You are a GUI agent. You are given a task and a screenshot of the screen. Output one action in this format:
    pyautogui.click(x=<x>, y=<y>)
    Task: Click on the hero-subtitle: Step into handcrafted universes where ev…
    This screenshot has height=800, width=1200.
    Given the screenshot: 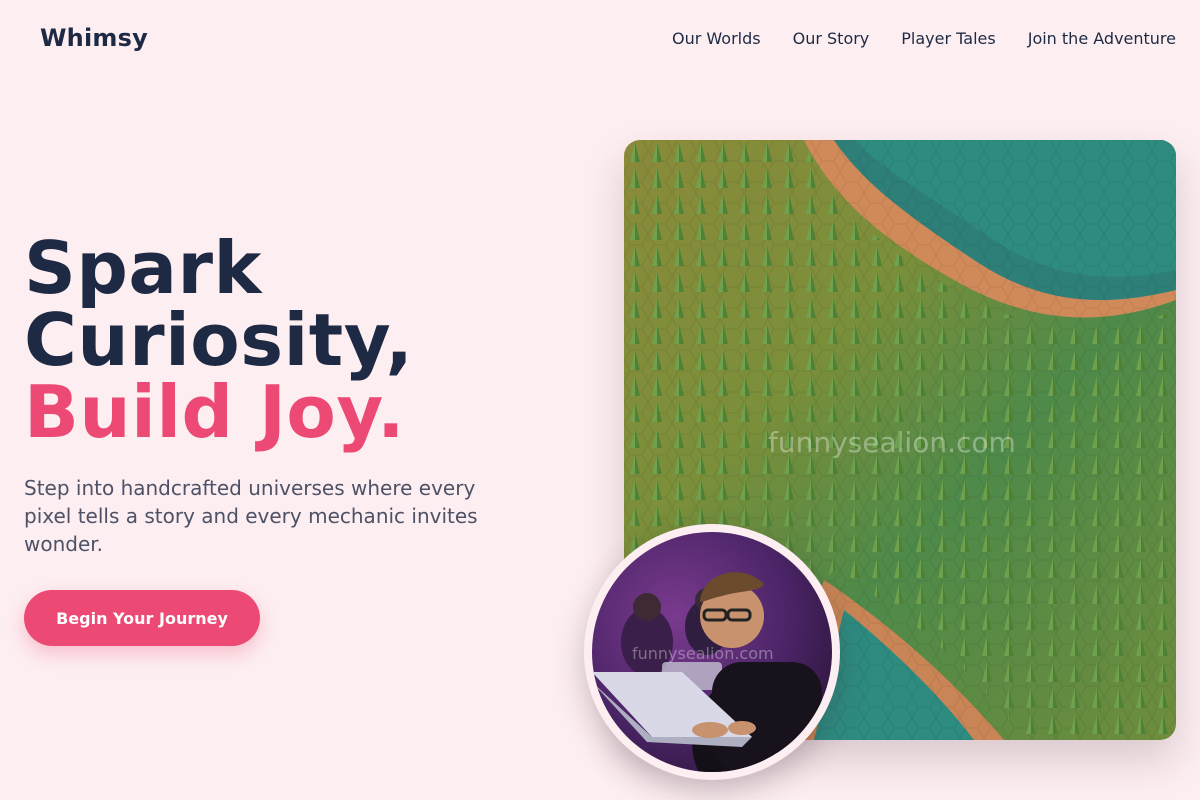 What is the action you would take?
    pyautogui.click(x=251, y=516)
    